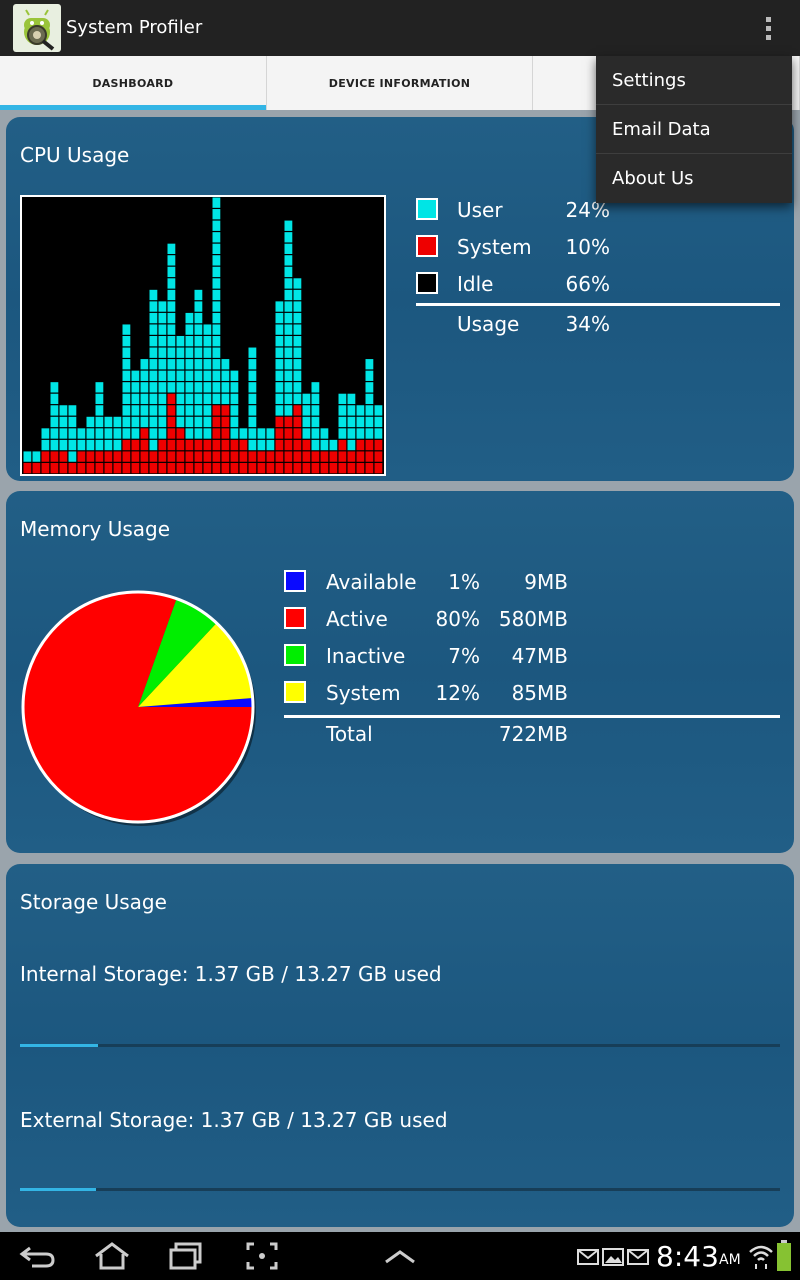 The width and height of the screenshot is (800, 1280). What do you see at coordinates (694, 178) in the screenshot?
I see `menu-item-about-us: About Us` at bounding box center [694, 178].